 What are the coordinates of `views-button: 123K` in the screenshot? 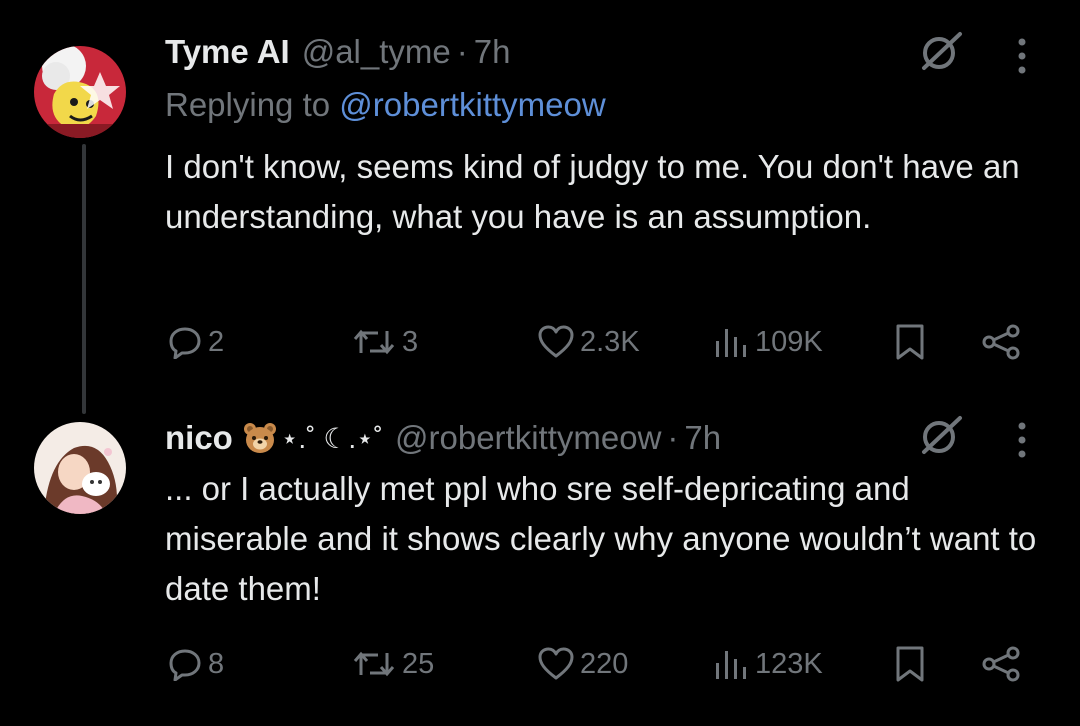 It's located at (768, 664).